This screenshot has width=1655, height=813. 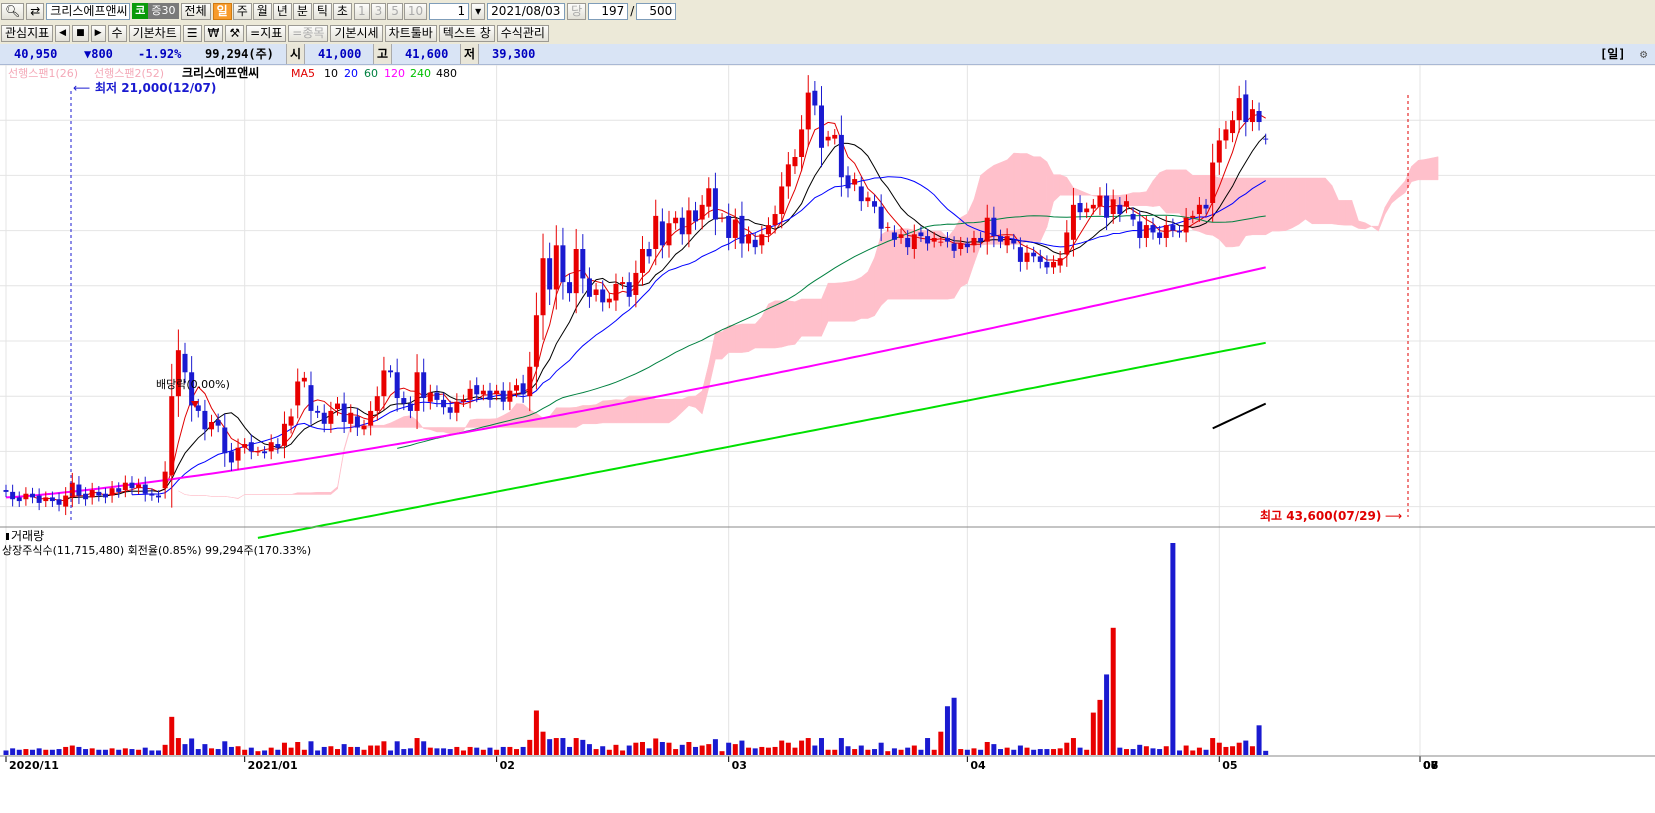 I want to click on text-window-button: 텍스트 창, so click(x=466, y=33).